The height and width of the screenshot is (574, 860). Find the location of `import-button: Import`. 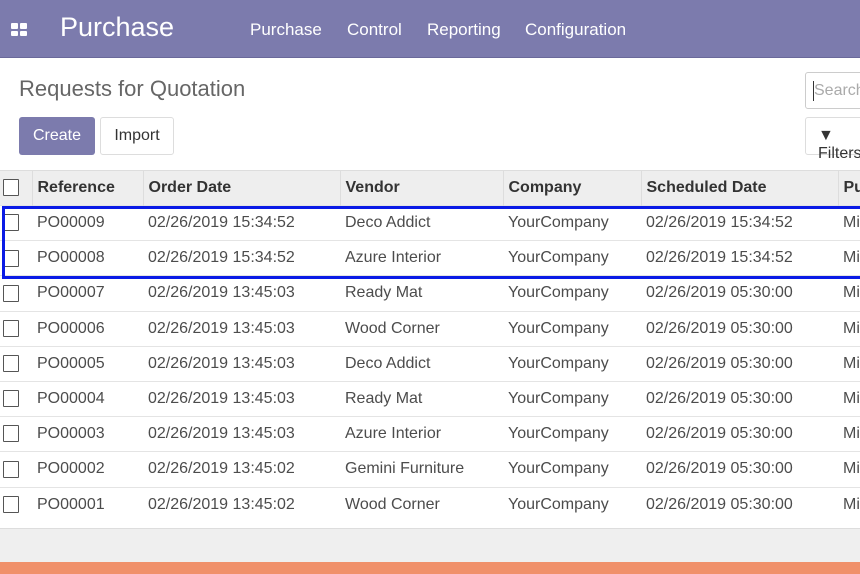

import-button: Import is located at coordinates (137, 136).